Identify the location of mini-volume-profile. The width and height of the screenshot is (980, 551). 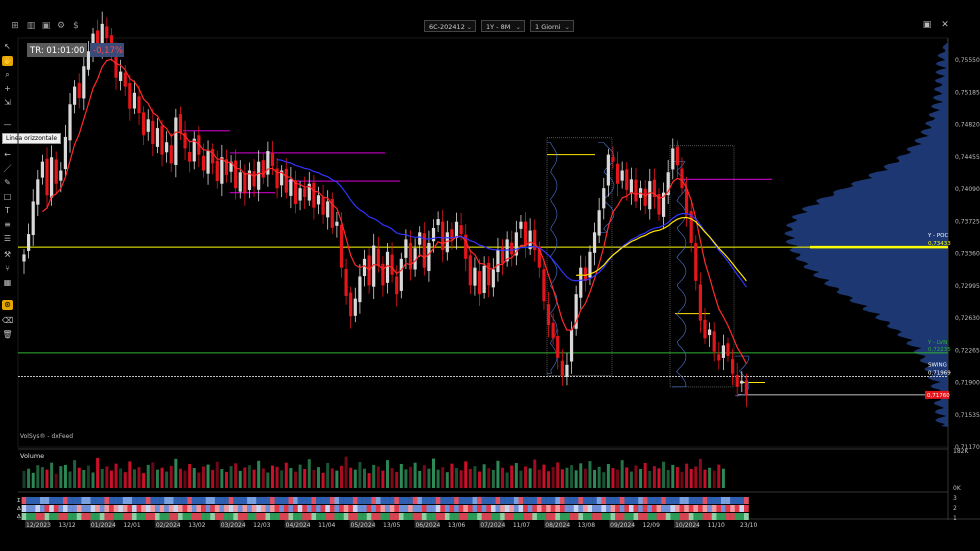
(552, 257).